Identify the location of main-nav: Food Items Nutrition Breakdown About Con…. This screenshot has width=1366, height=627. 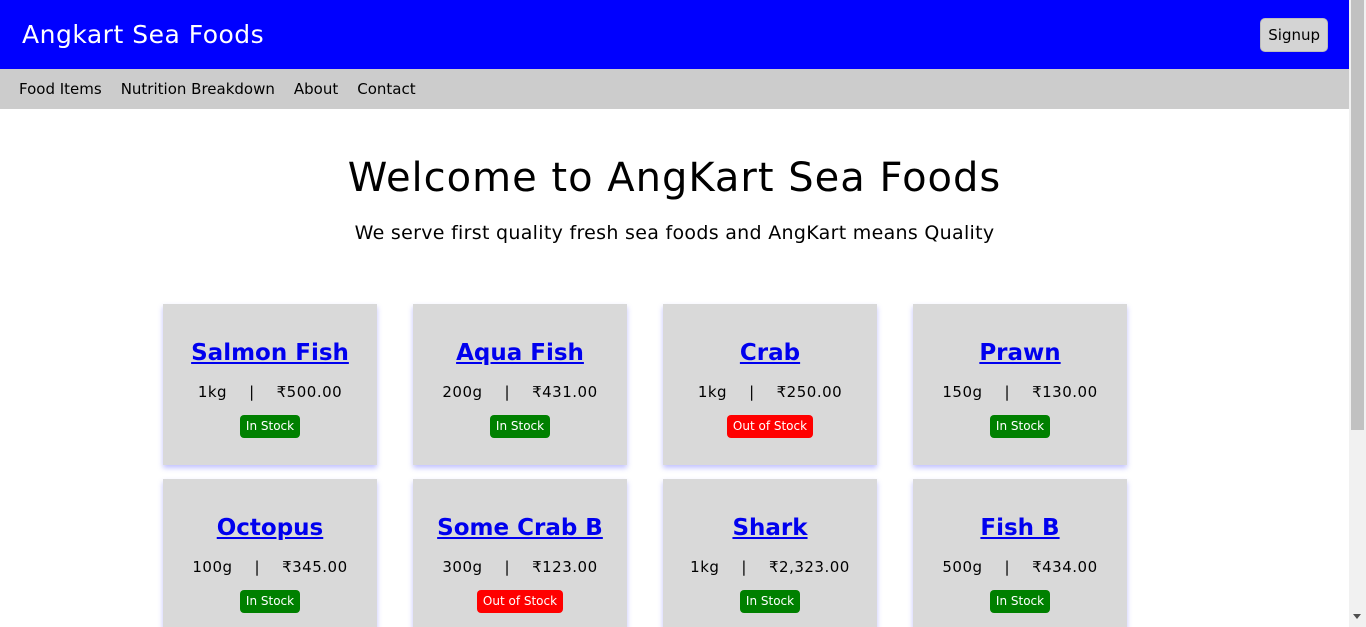
(674, 89).